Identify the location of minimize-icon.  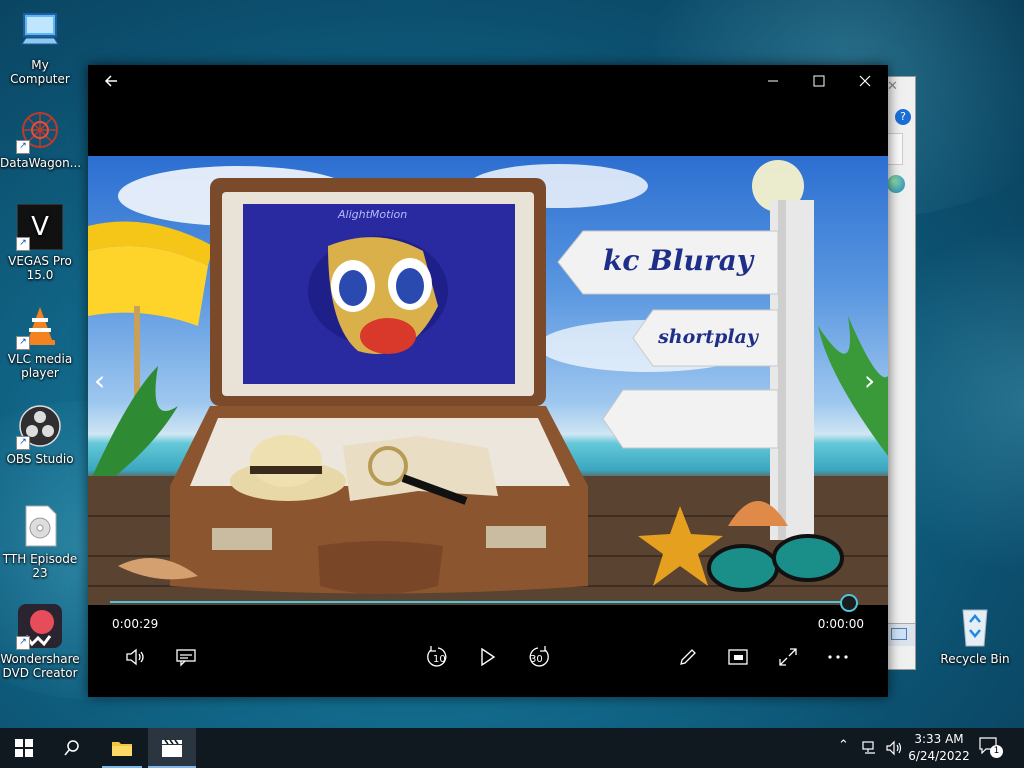
(773, 81).